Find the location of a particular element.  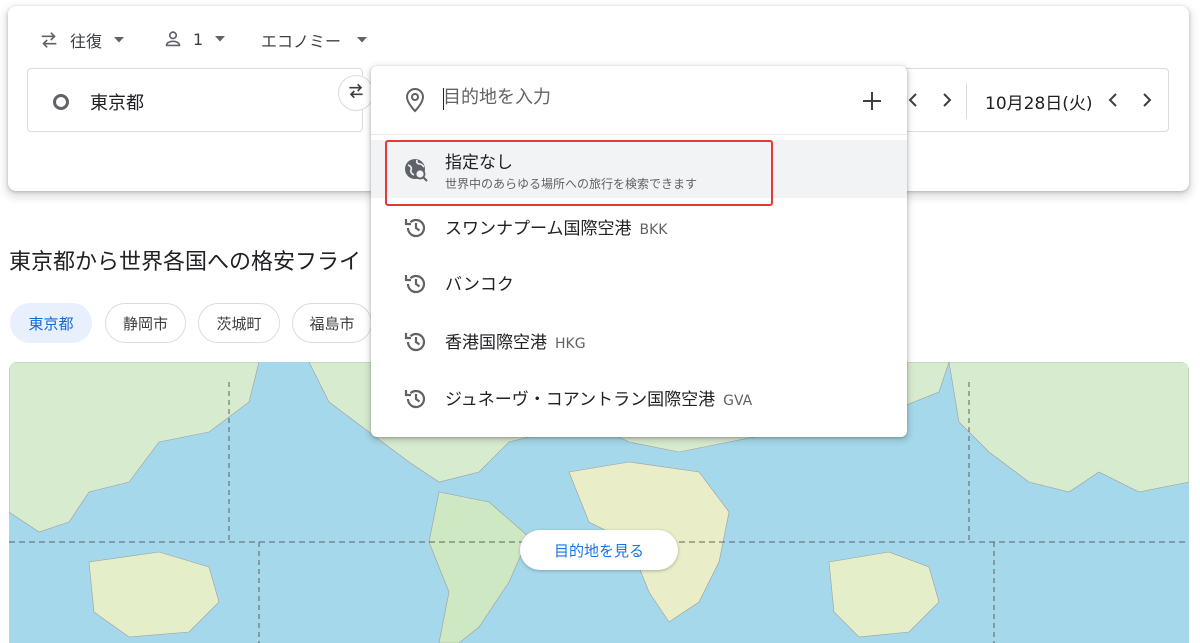

return-date-value: 10月28日(火) is located at coordinates (1041, 101).